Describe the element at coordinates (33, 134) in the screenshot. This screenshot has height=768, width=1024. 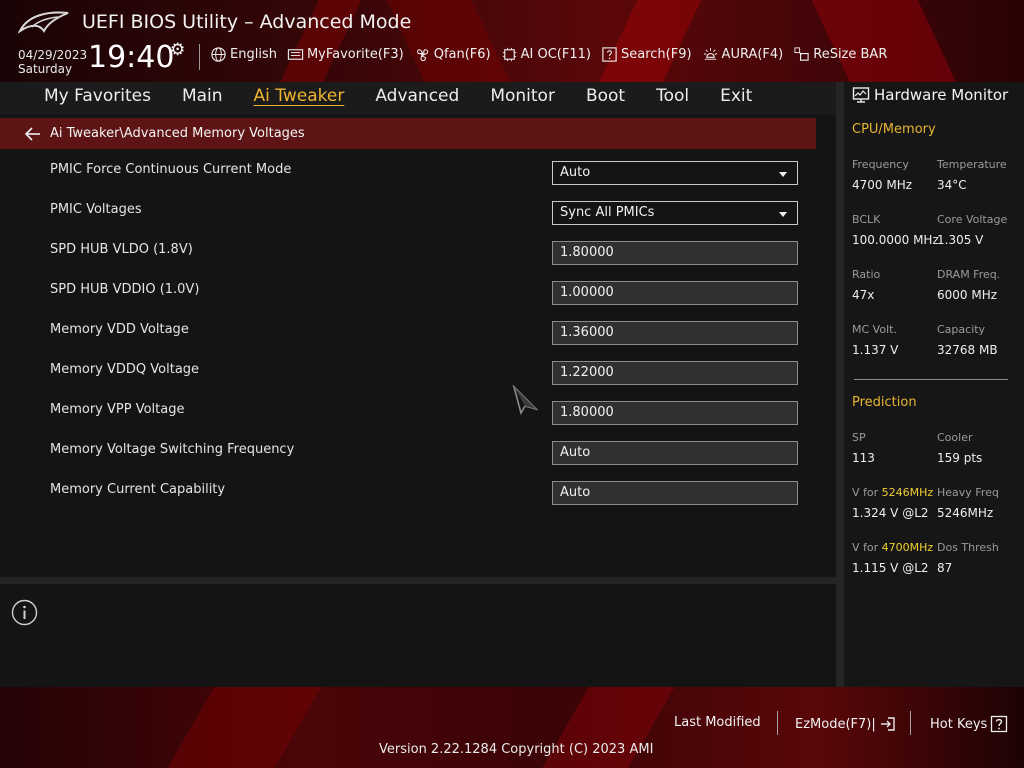
I see `back-arrow-icon` at that location.